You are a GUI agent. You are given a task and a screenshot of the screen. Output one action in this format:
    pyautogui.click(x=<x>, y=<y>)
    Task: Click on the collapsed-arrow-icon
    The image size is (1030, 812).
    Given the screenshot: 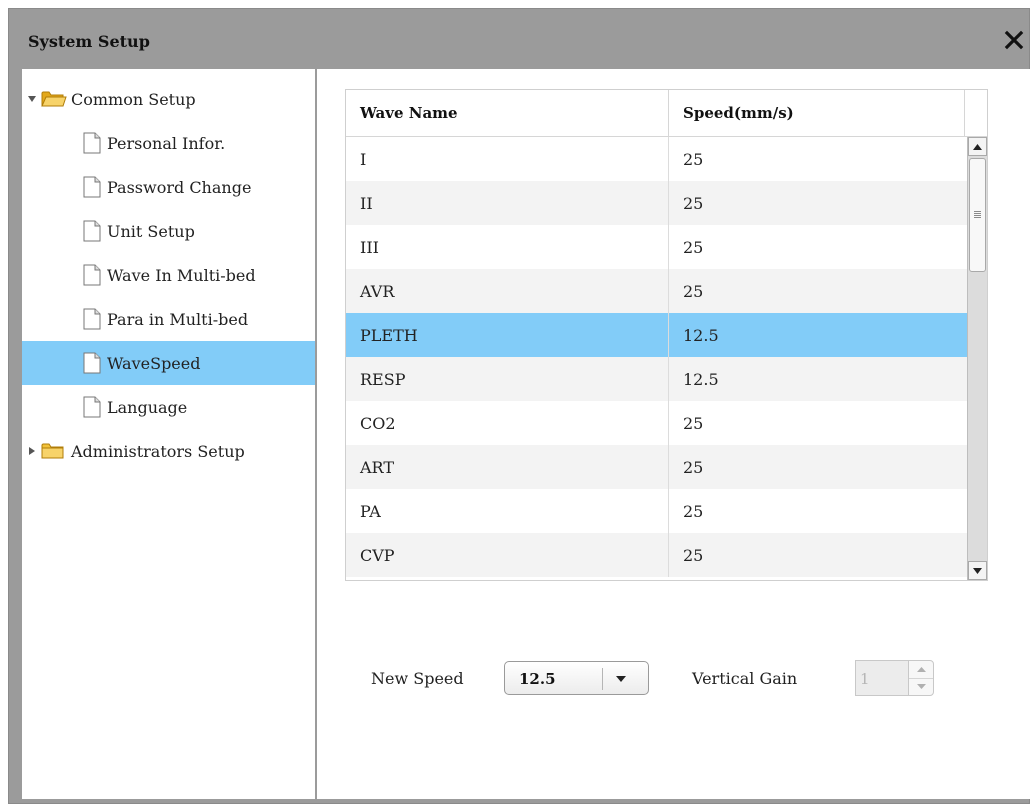 What is the action you would take?
    pyautogui.click(x=32, y=451)
    